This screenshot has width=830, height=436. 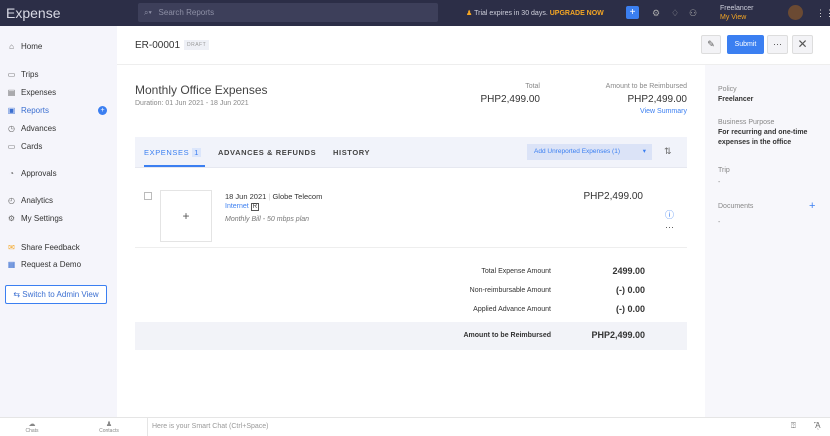 What do you see at coordinates (297, 196) in the screenshot?
I see `expense-merchant: Globe Telecom` at bounding box center [297, 196].